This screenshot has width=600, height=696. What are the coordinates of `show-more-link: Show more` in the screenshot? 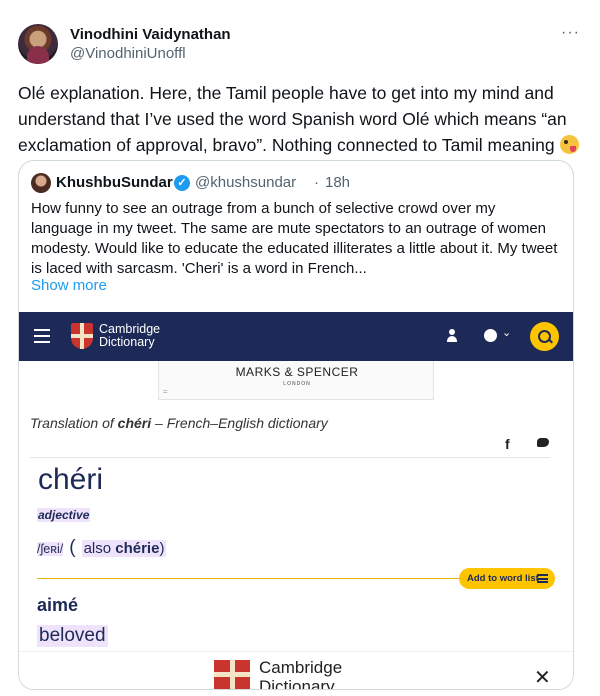 It's located at (69, 285).